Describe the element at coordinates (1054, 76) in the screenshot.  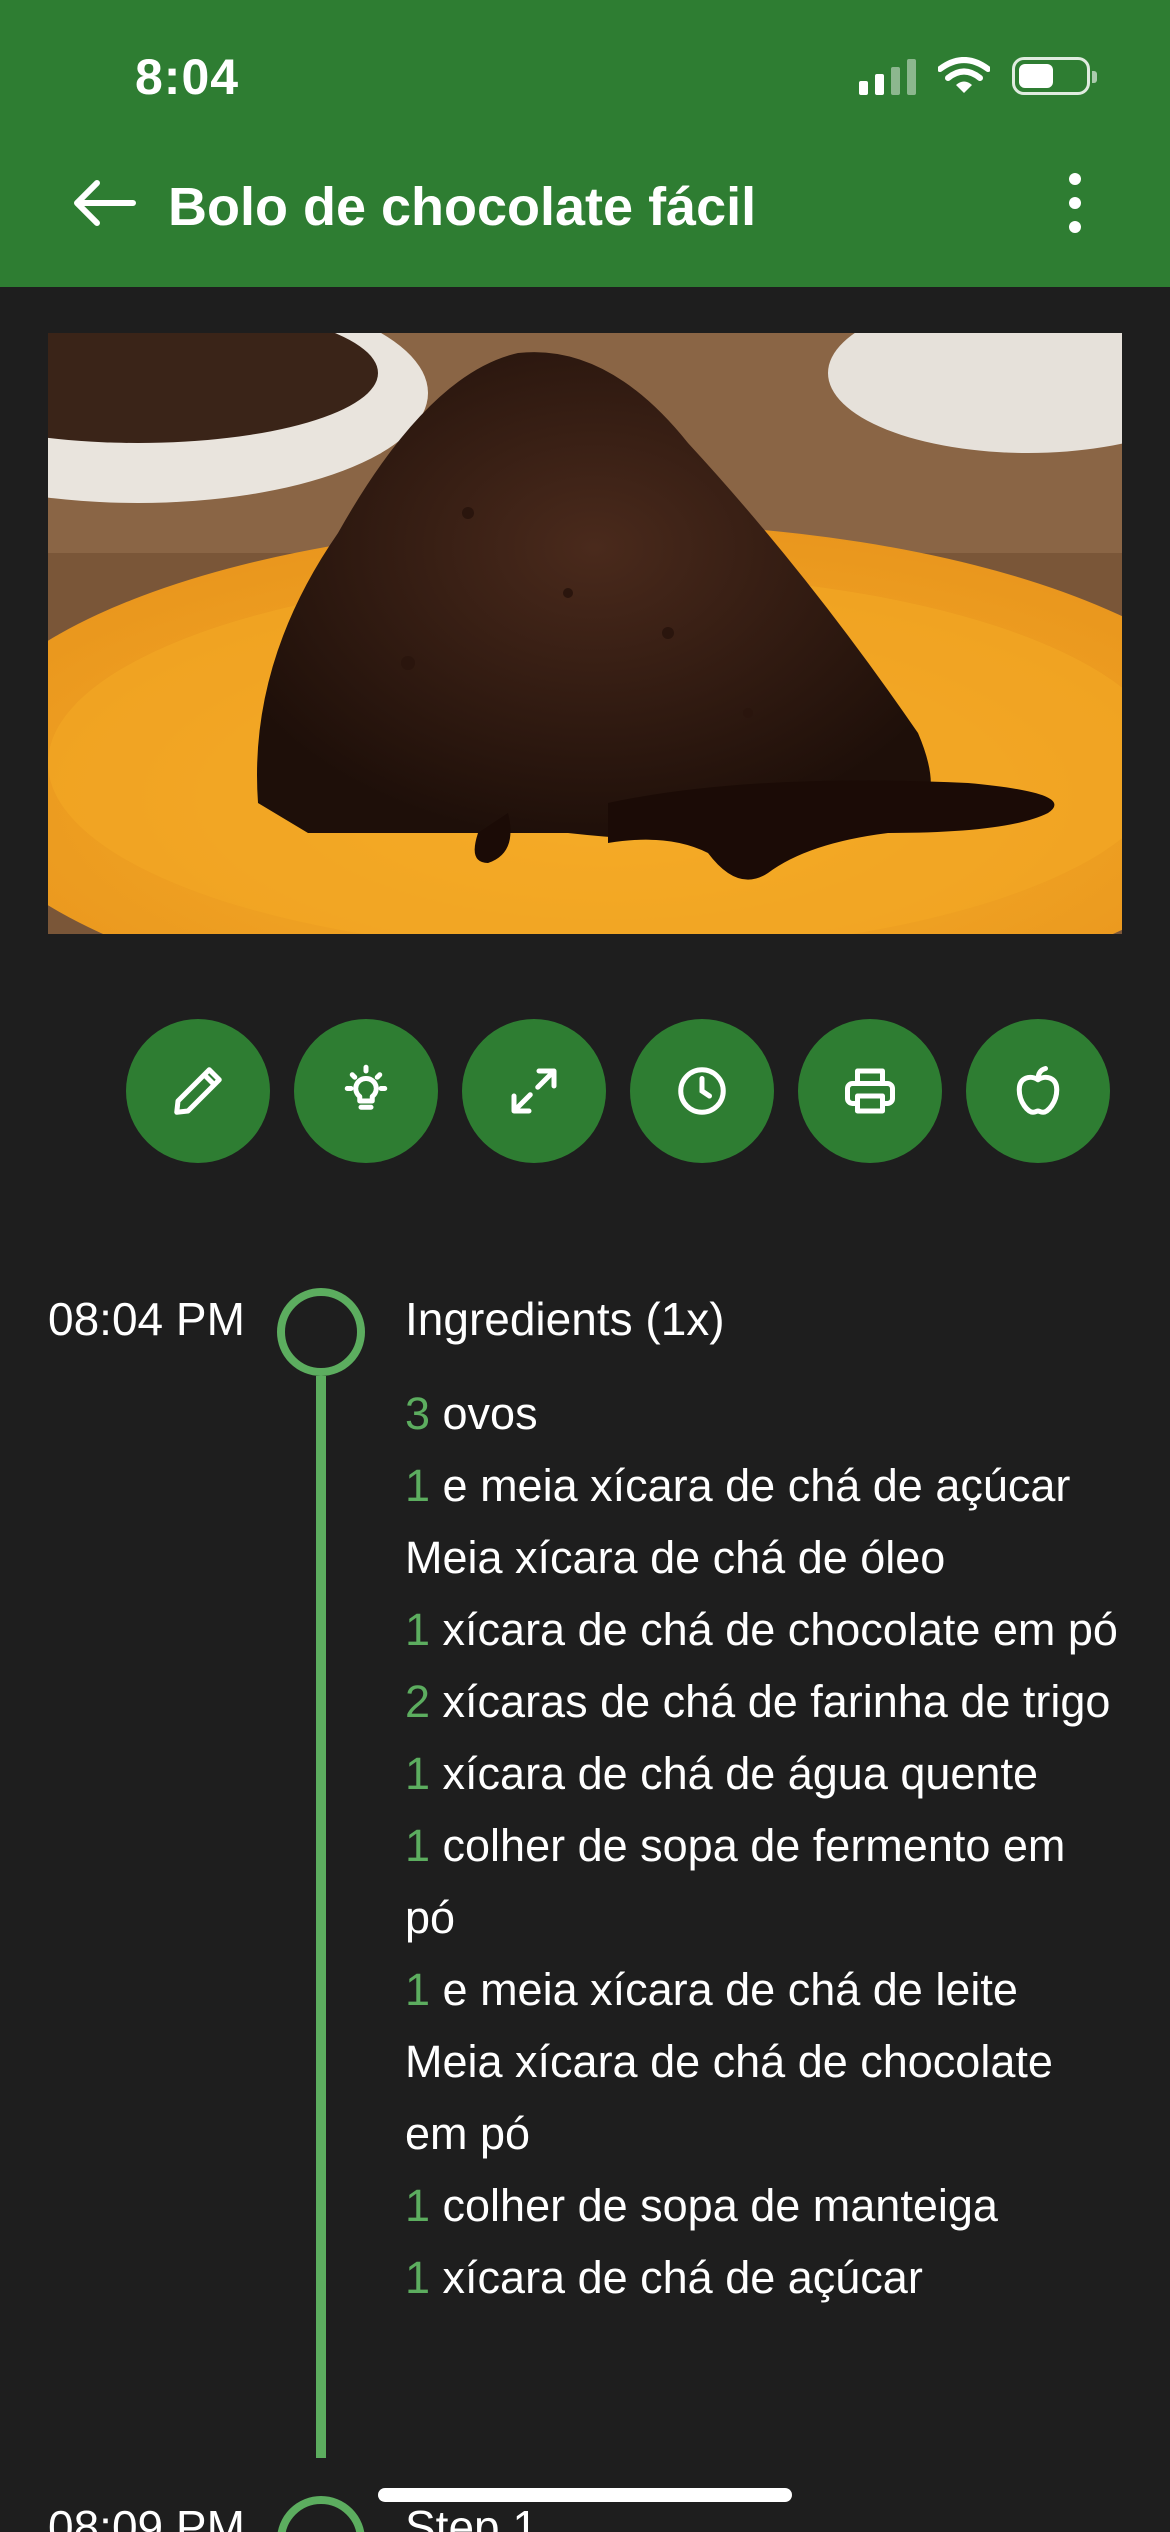
I see `battery-icon` at that location.